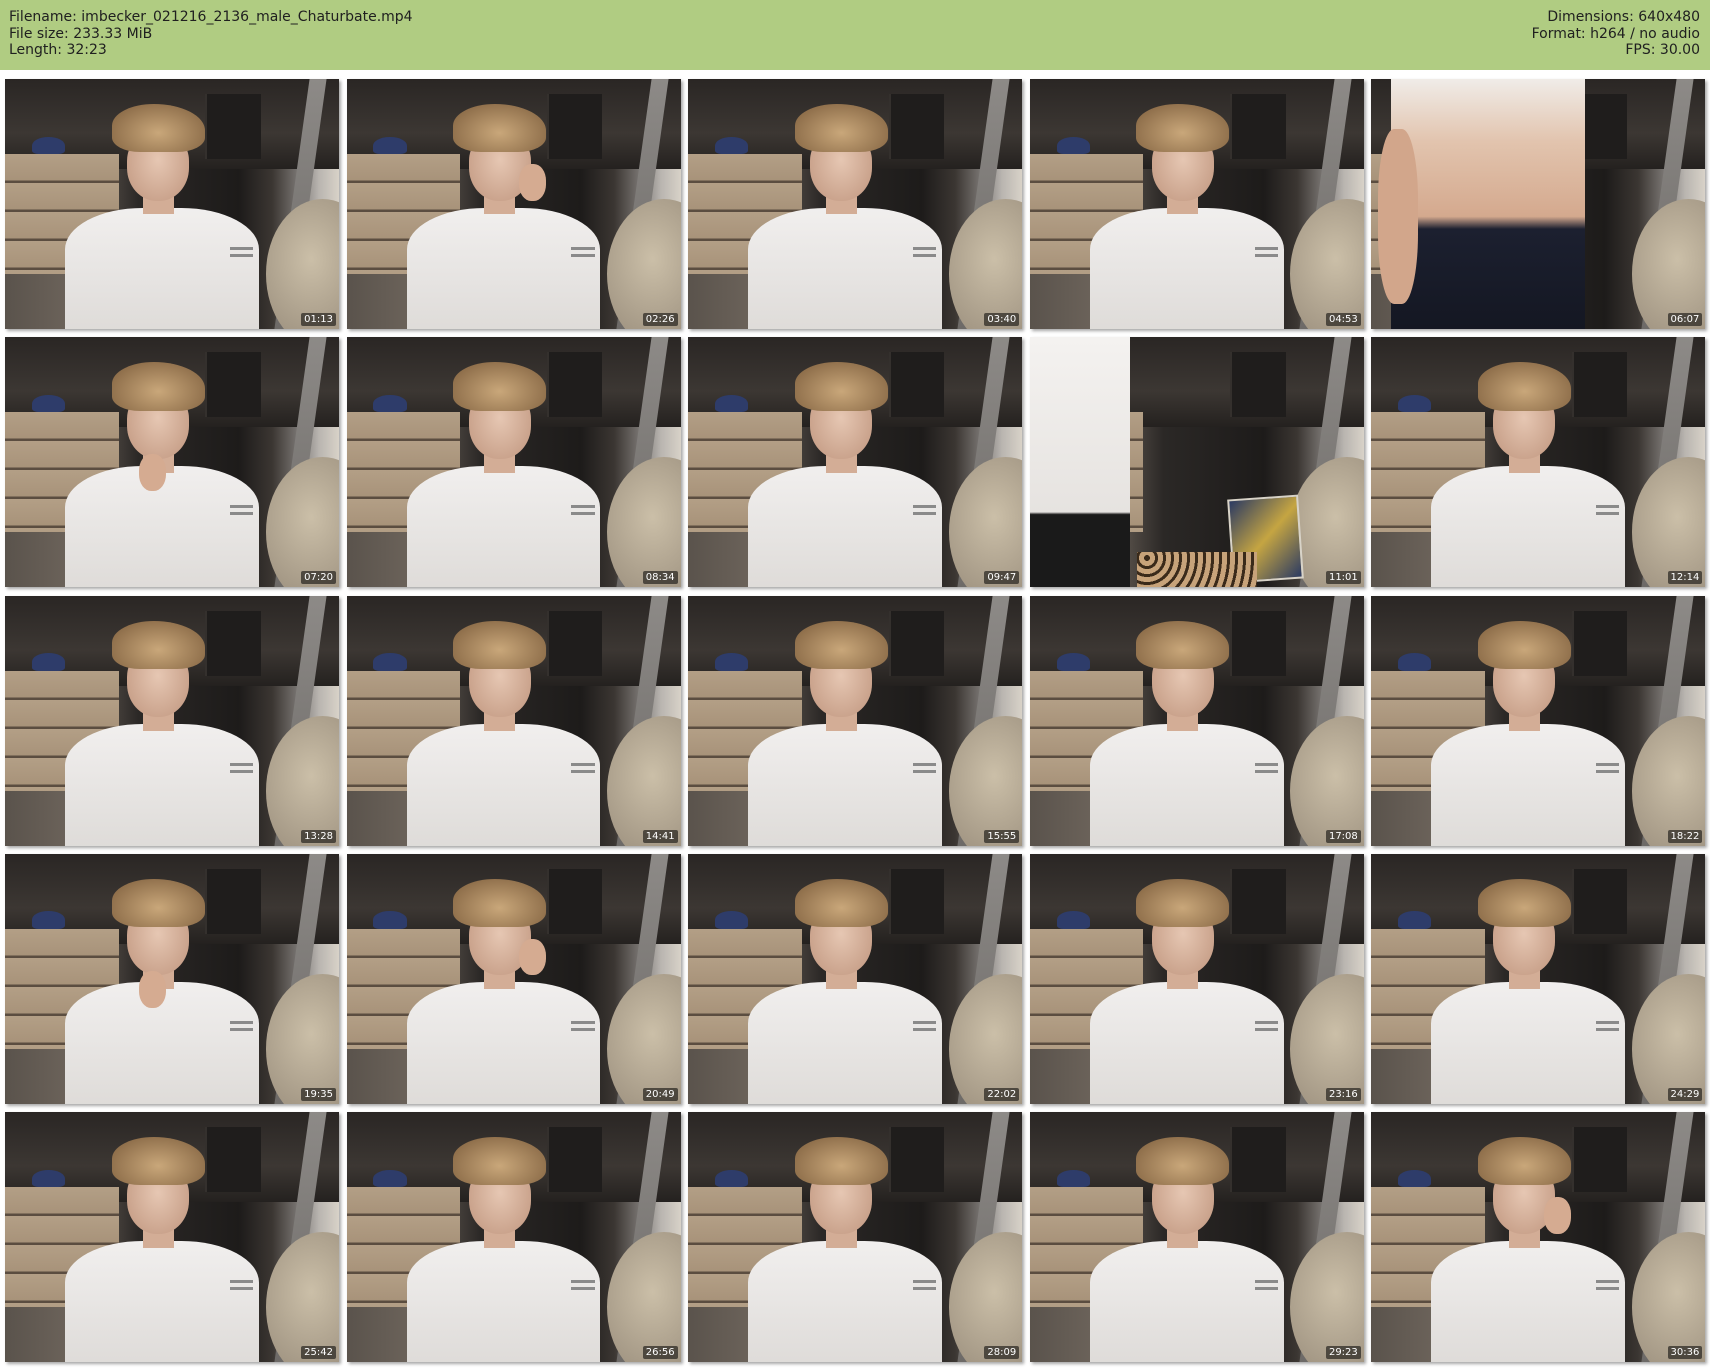 The image size is (1710, 1370). Describe the element at coordinates (318, 1094) in the screenshot. I see `frame-timestamp: 19:35` at that location.